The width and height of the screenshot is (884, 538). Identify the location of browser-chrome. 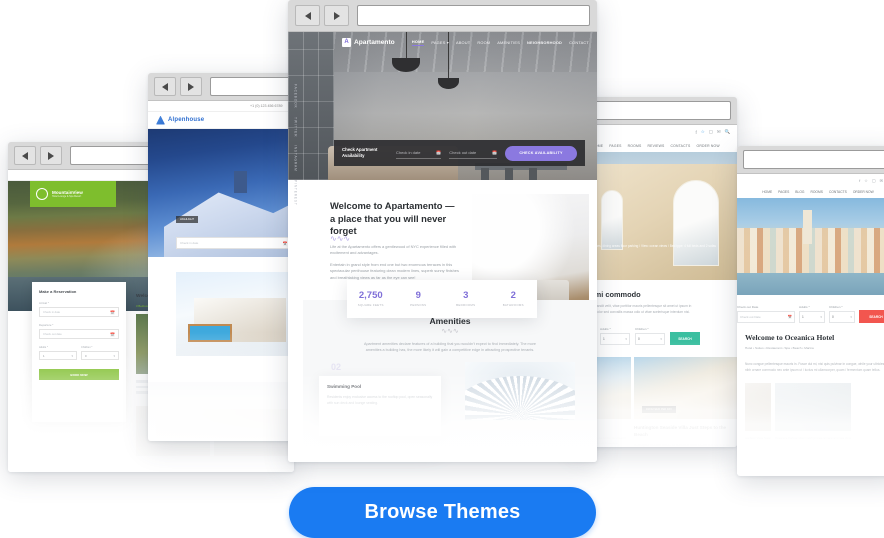
(656, 111).